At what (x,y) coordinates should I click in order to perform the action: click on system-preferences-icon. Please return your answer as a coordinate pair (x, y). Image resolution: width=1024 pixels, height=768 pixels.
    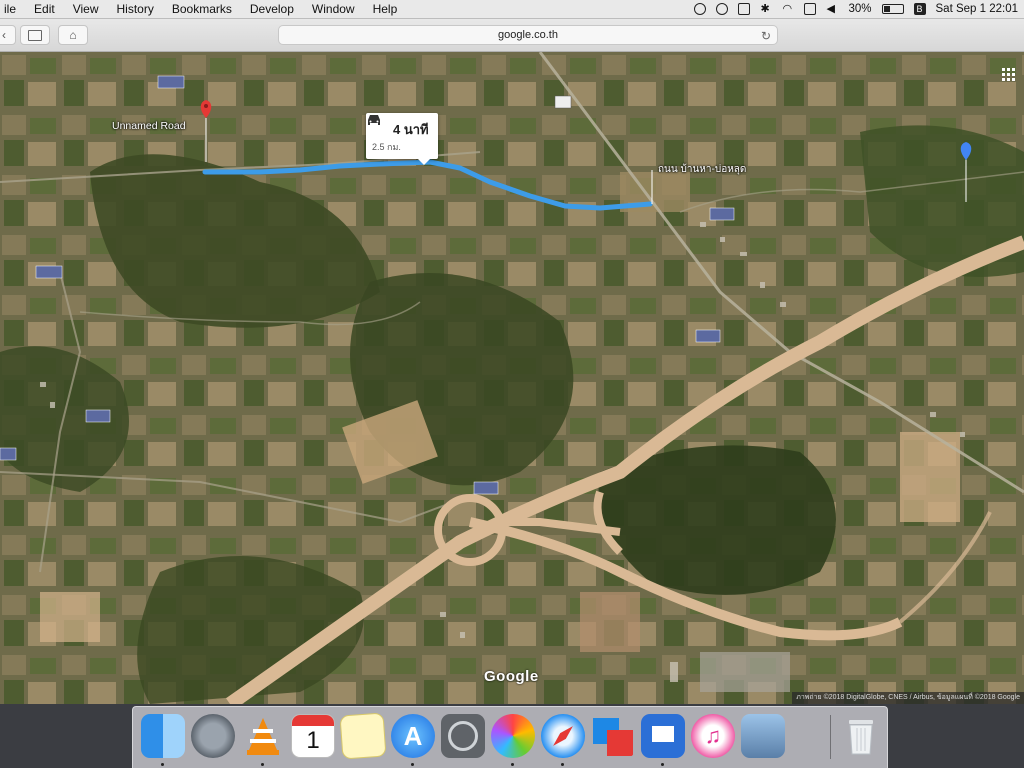
    Looking at the image, I should click on (463, 736).